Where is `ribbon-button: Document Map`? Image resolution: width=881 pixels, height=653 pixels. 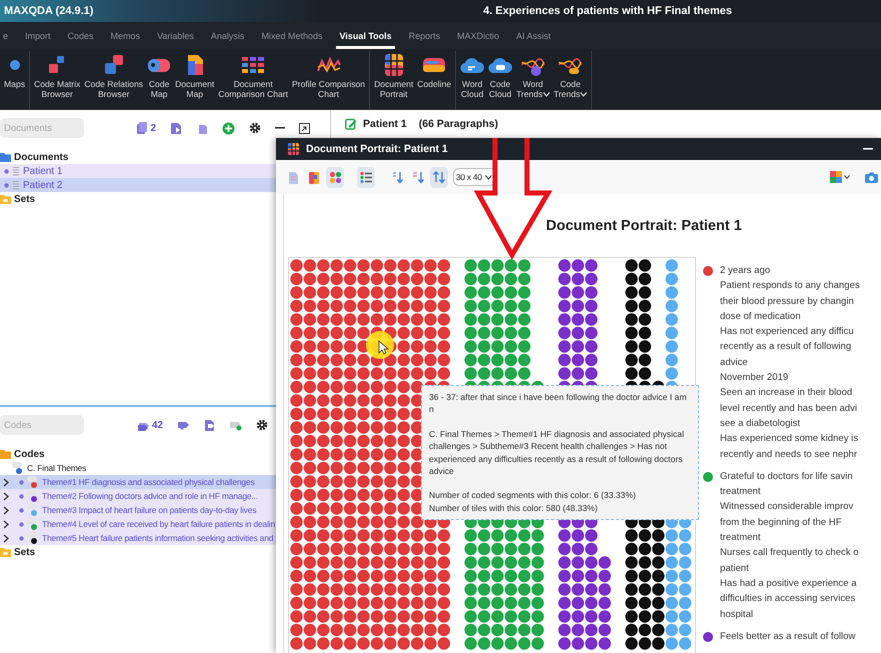 ribbon-button: Document Map is located at coordinates (195, 80).